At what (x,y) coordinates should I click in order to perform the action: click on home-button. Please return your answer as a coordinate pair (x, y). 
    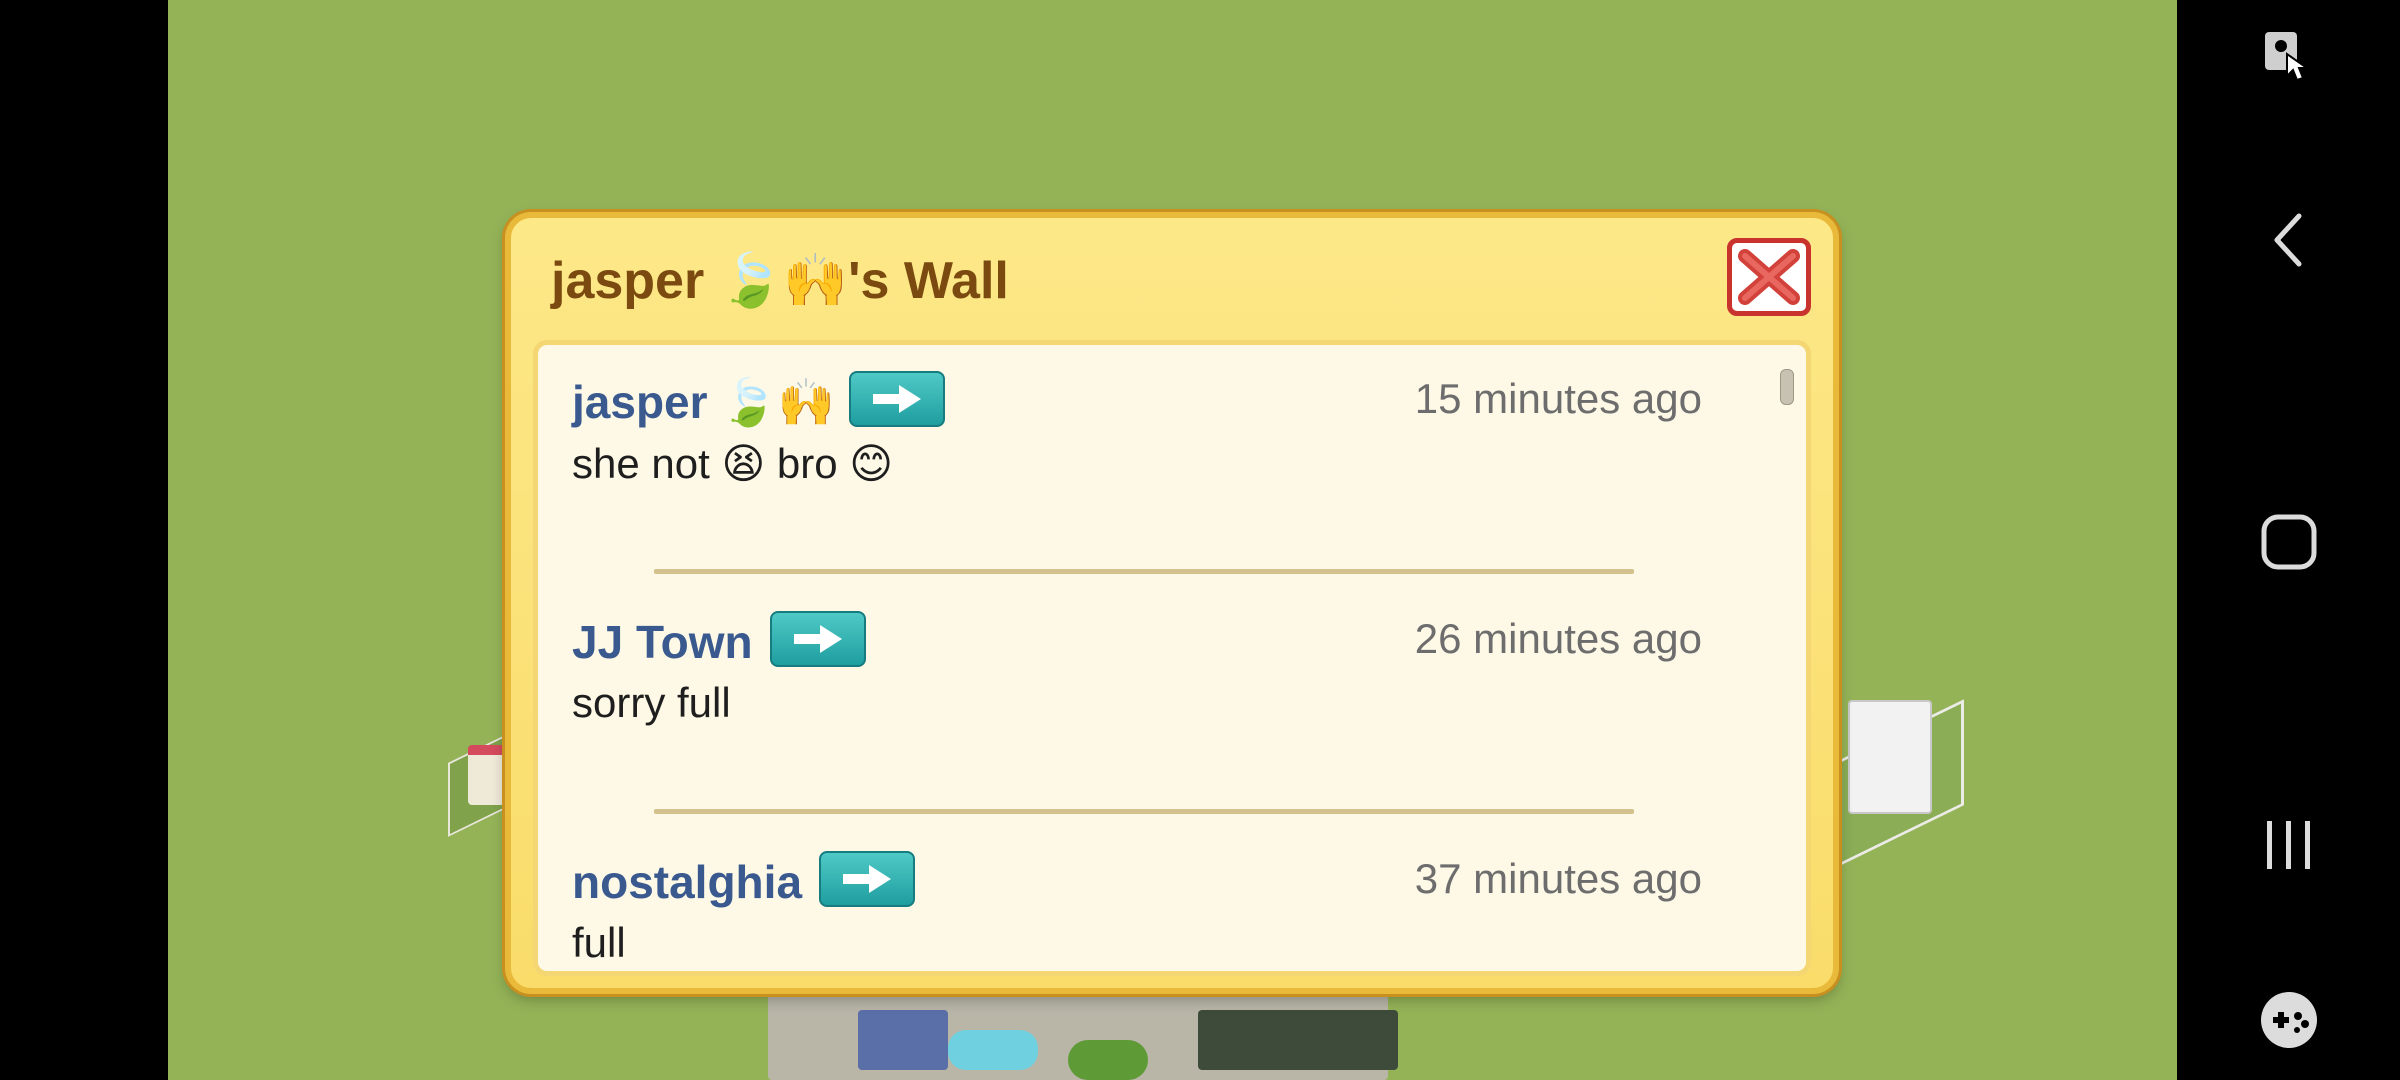
    Looking at the image, I should click on (2289, 542).